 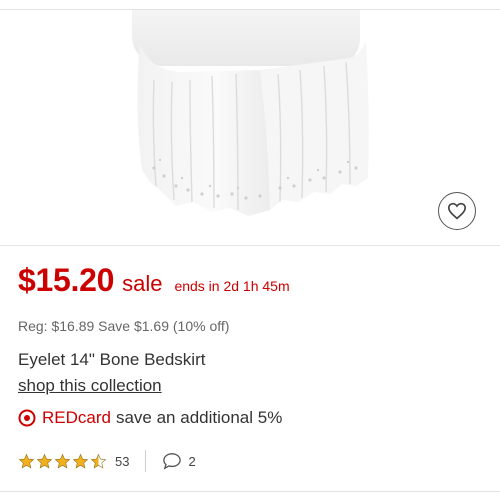 I want to click on redcard-name: REDcard, so click(x=76, y=417).